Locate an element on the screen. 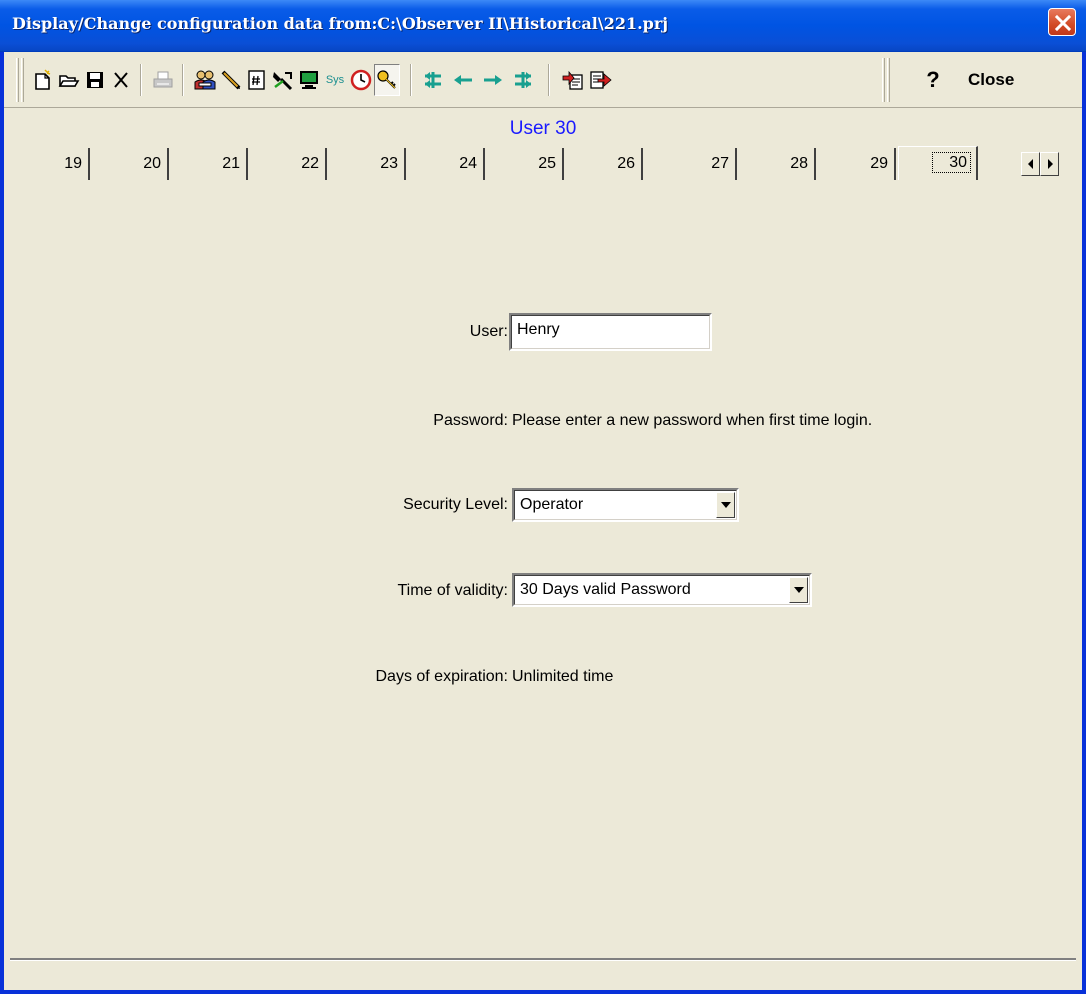 This screenshot has height=994, width=1086. user-field: Henry is located at coordinates (610, 332).